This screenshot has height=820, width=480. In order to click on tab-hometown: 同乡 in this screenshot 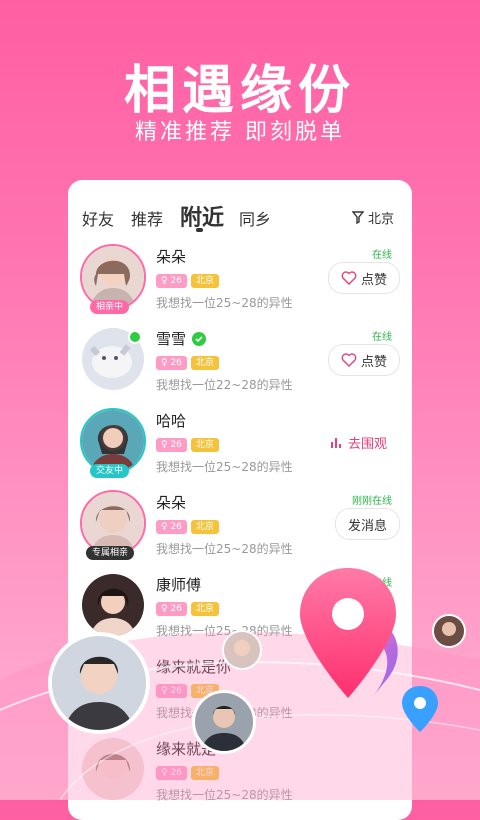, I will do `click(255, 218)`.